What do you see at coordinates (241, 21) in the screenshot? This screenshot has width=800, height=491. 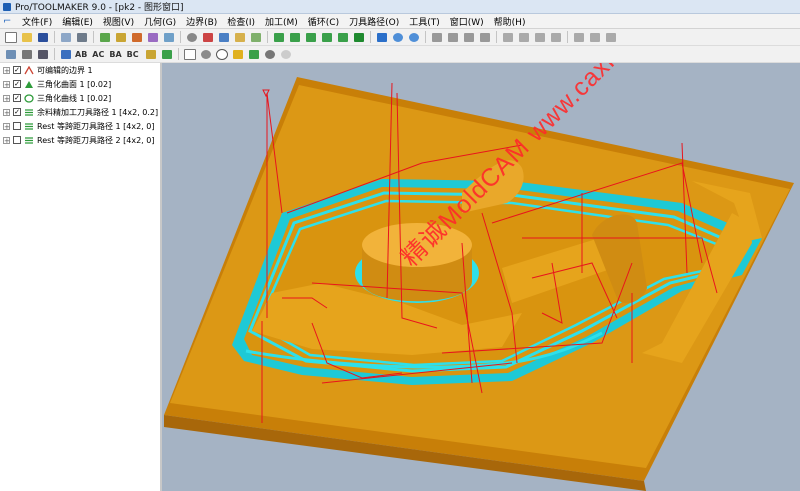 I see `menu-inspect: 检查(I)` at bounding box center [241, 21].